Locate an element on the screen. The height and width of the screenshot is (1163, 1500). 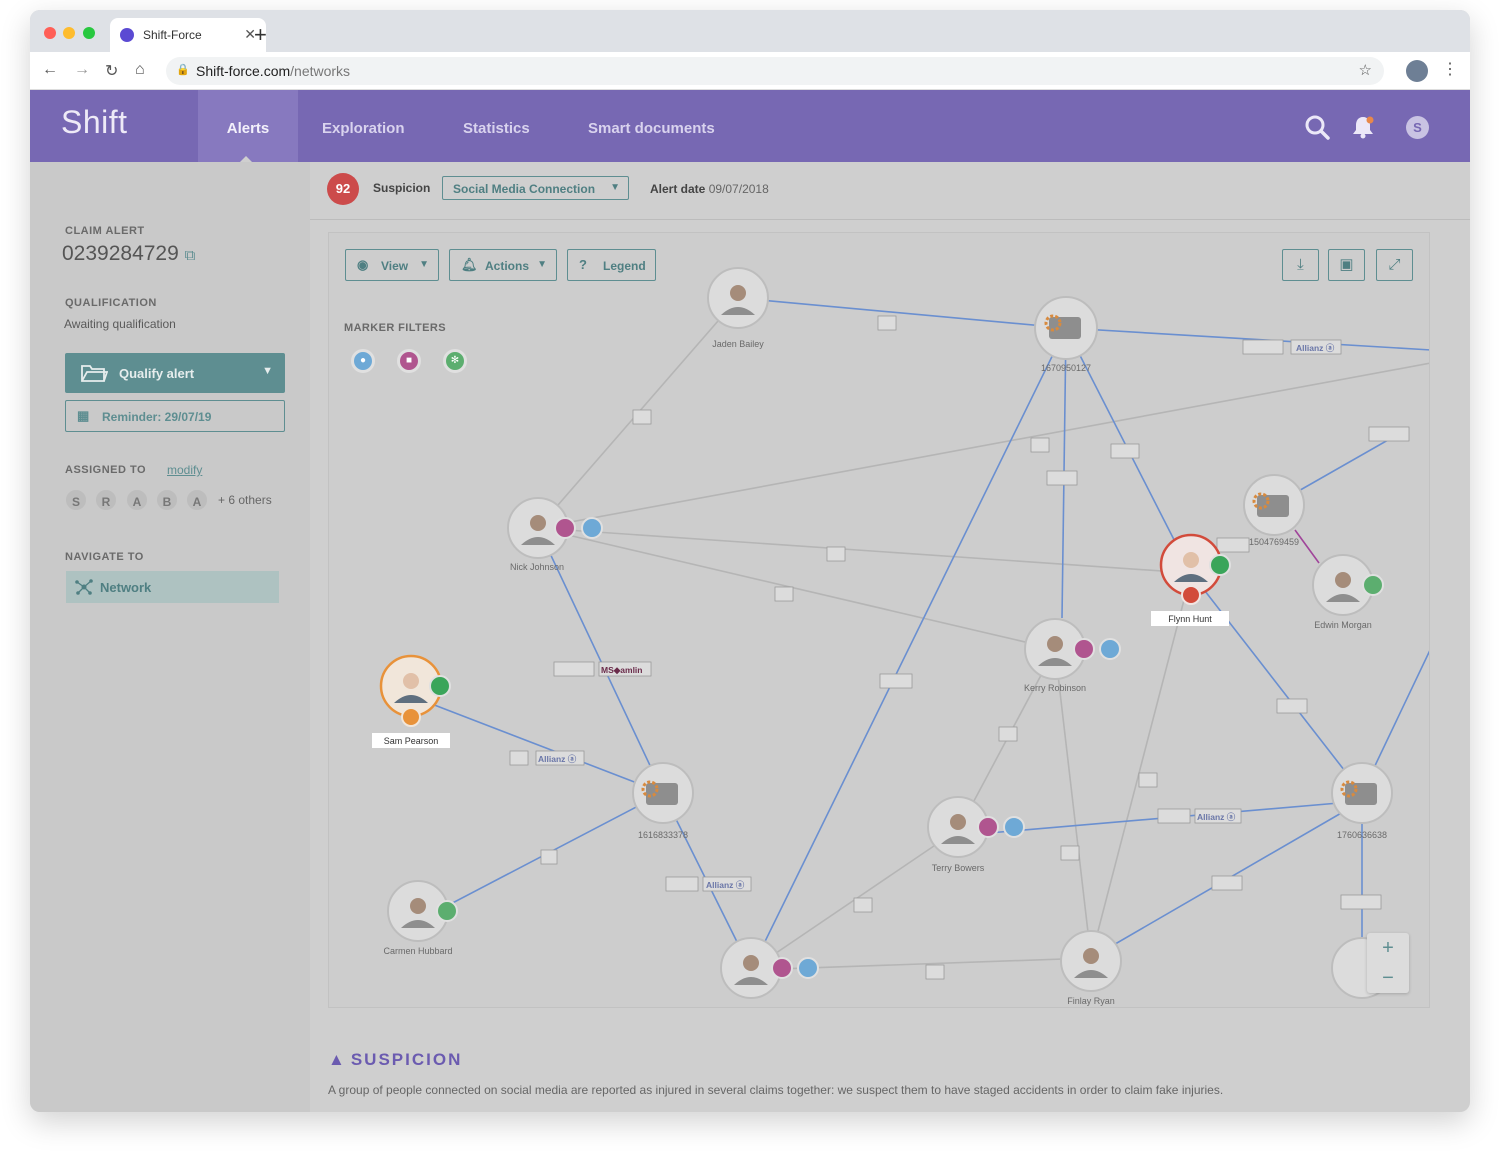
svg-text: 1504769459 is located at coordinates (1274, 542).